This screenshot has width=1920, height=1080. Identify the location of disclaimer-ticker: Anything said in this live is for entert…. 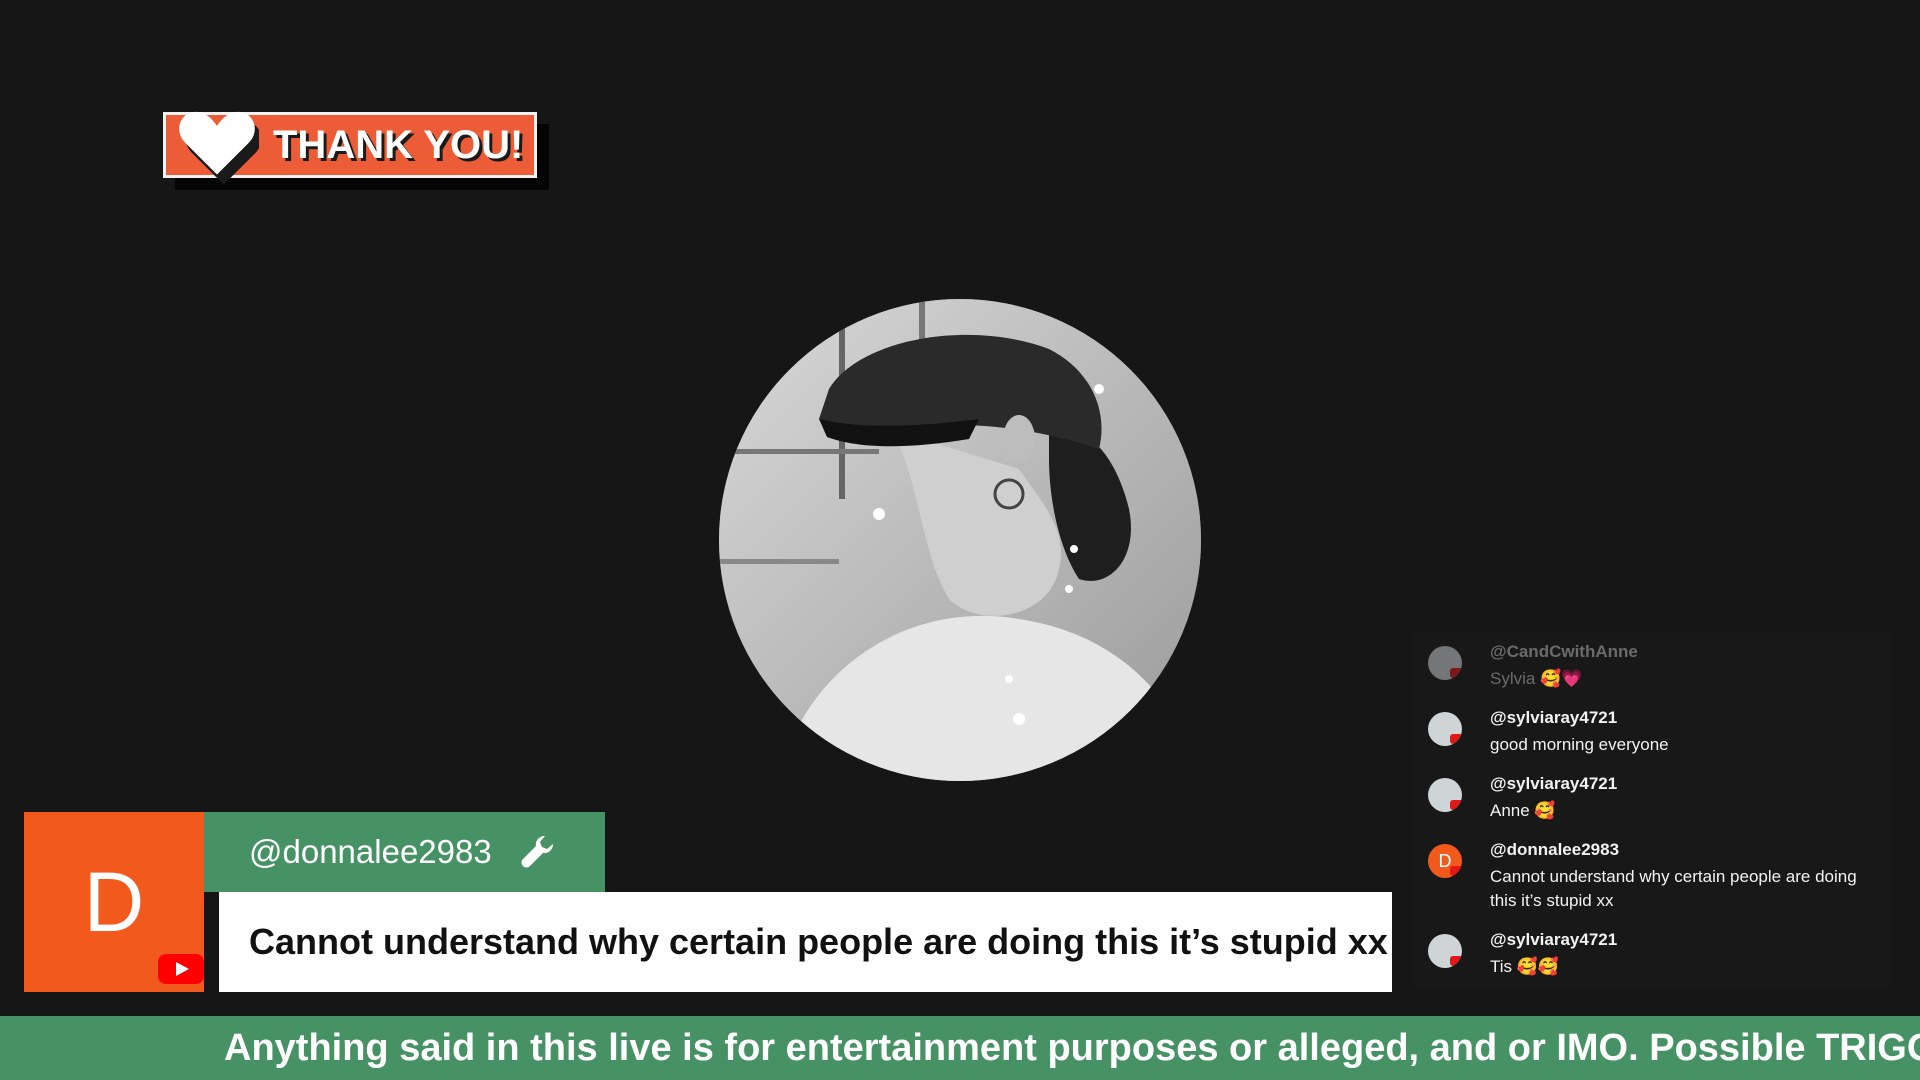
(960, 1048).